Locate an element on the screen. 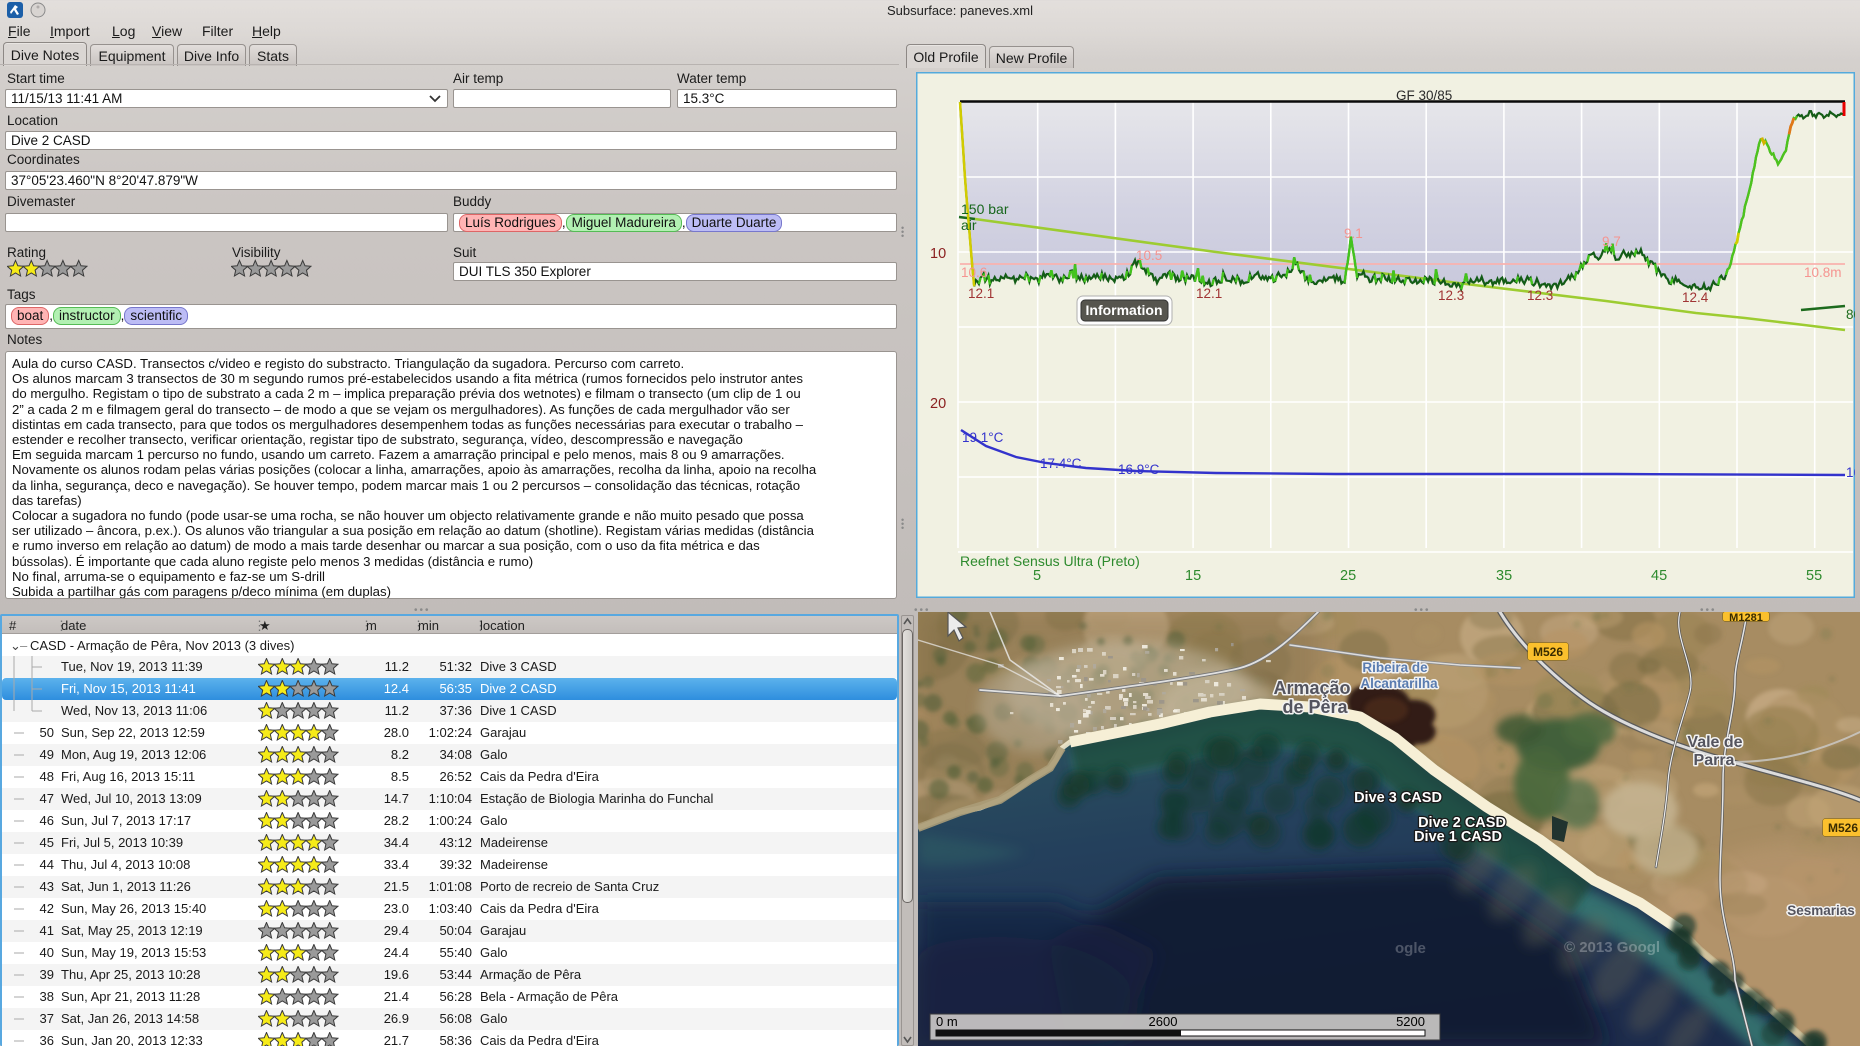  svg-text: Armação is located at coordinates (1311, 688).